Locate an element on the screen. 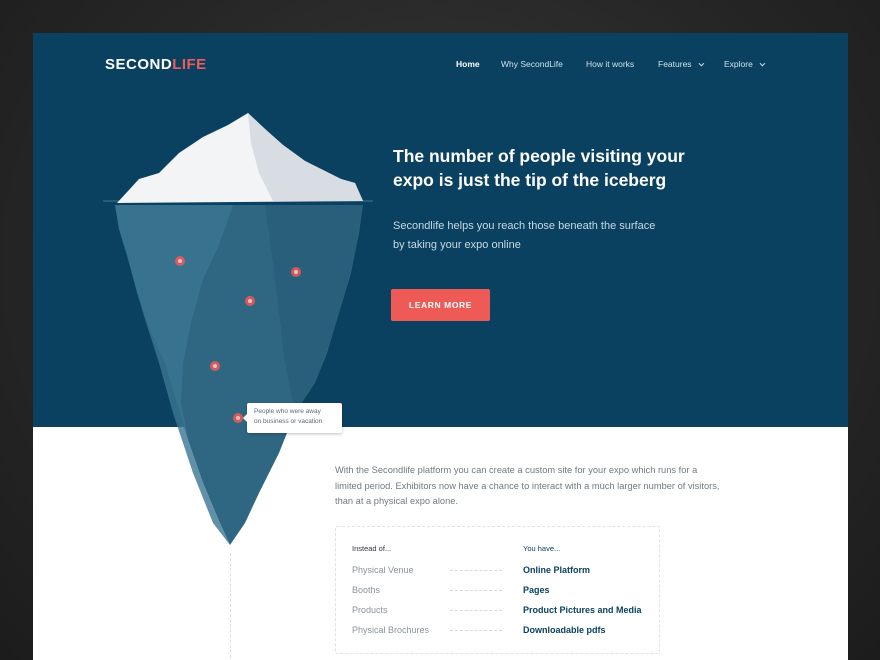 This screenshot has height=660, width=880. nav-how-it-works: How it works is located at coordinates (610, 64).